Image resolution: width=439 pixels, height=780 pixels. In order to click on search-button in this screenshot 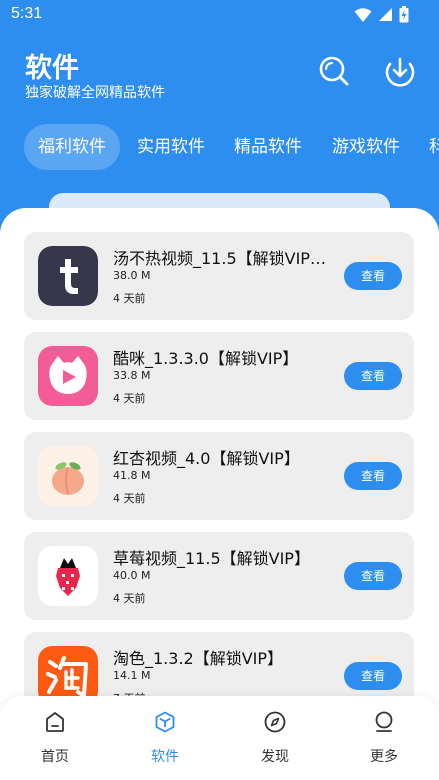, I will do `click(334, 71)`.